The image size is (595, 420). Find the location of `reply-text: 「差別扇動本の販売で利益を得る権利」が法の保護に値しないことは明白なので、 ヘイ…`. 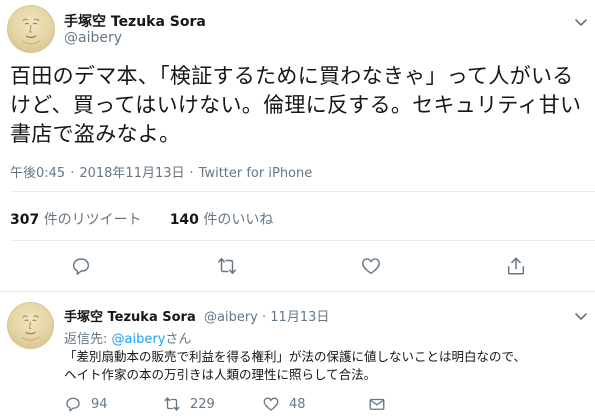

reply-text: 「差別扇動本の販売で利益を得る権利」が法の保護に値しないことは明白なので、 ヘイ… is located at coordinates (295, 365).